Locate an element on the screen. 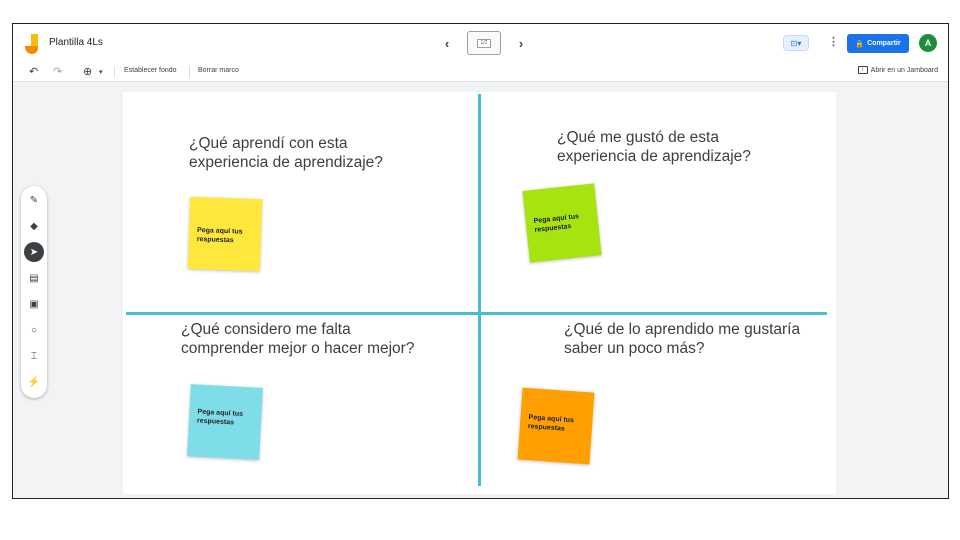  circle-shape-icon: ○ is located at coordinates (34, 330).